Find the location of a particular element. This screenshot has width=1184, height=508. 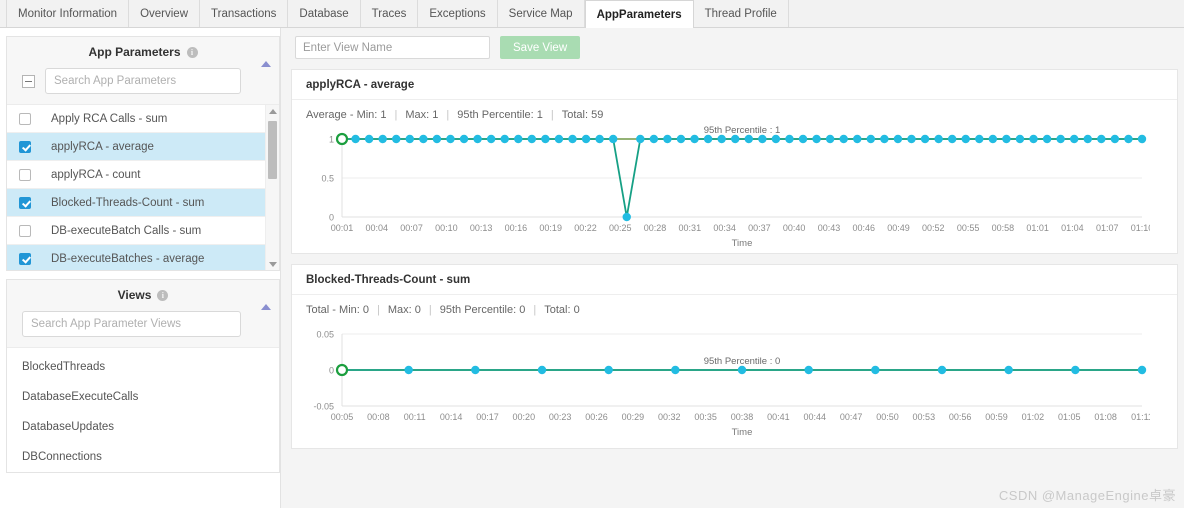

scrollbar-thumb is located at coordinates (272, 150).